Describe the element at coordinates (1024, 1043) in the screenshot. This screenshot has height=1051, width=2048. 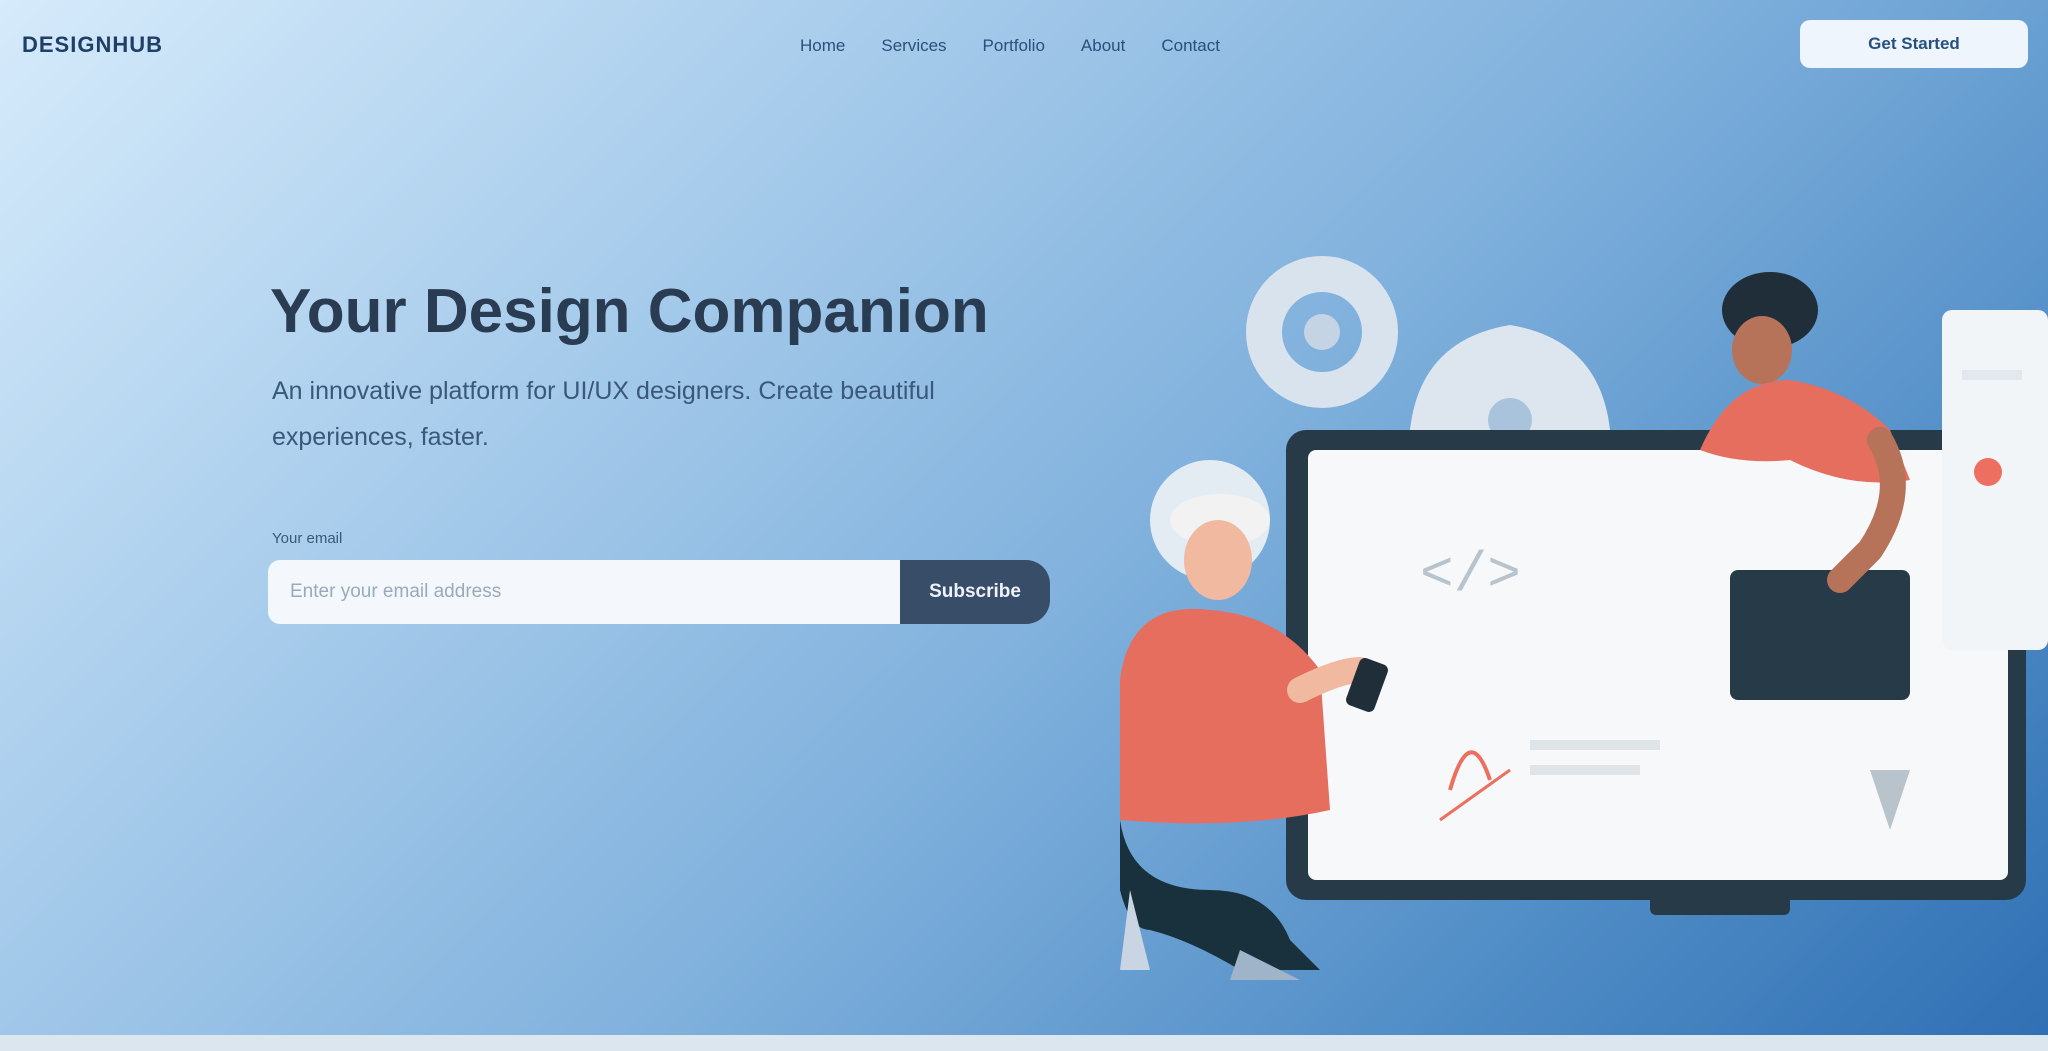
I see `bottom-strip` at that location.